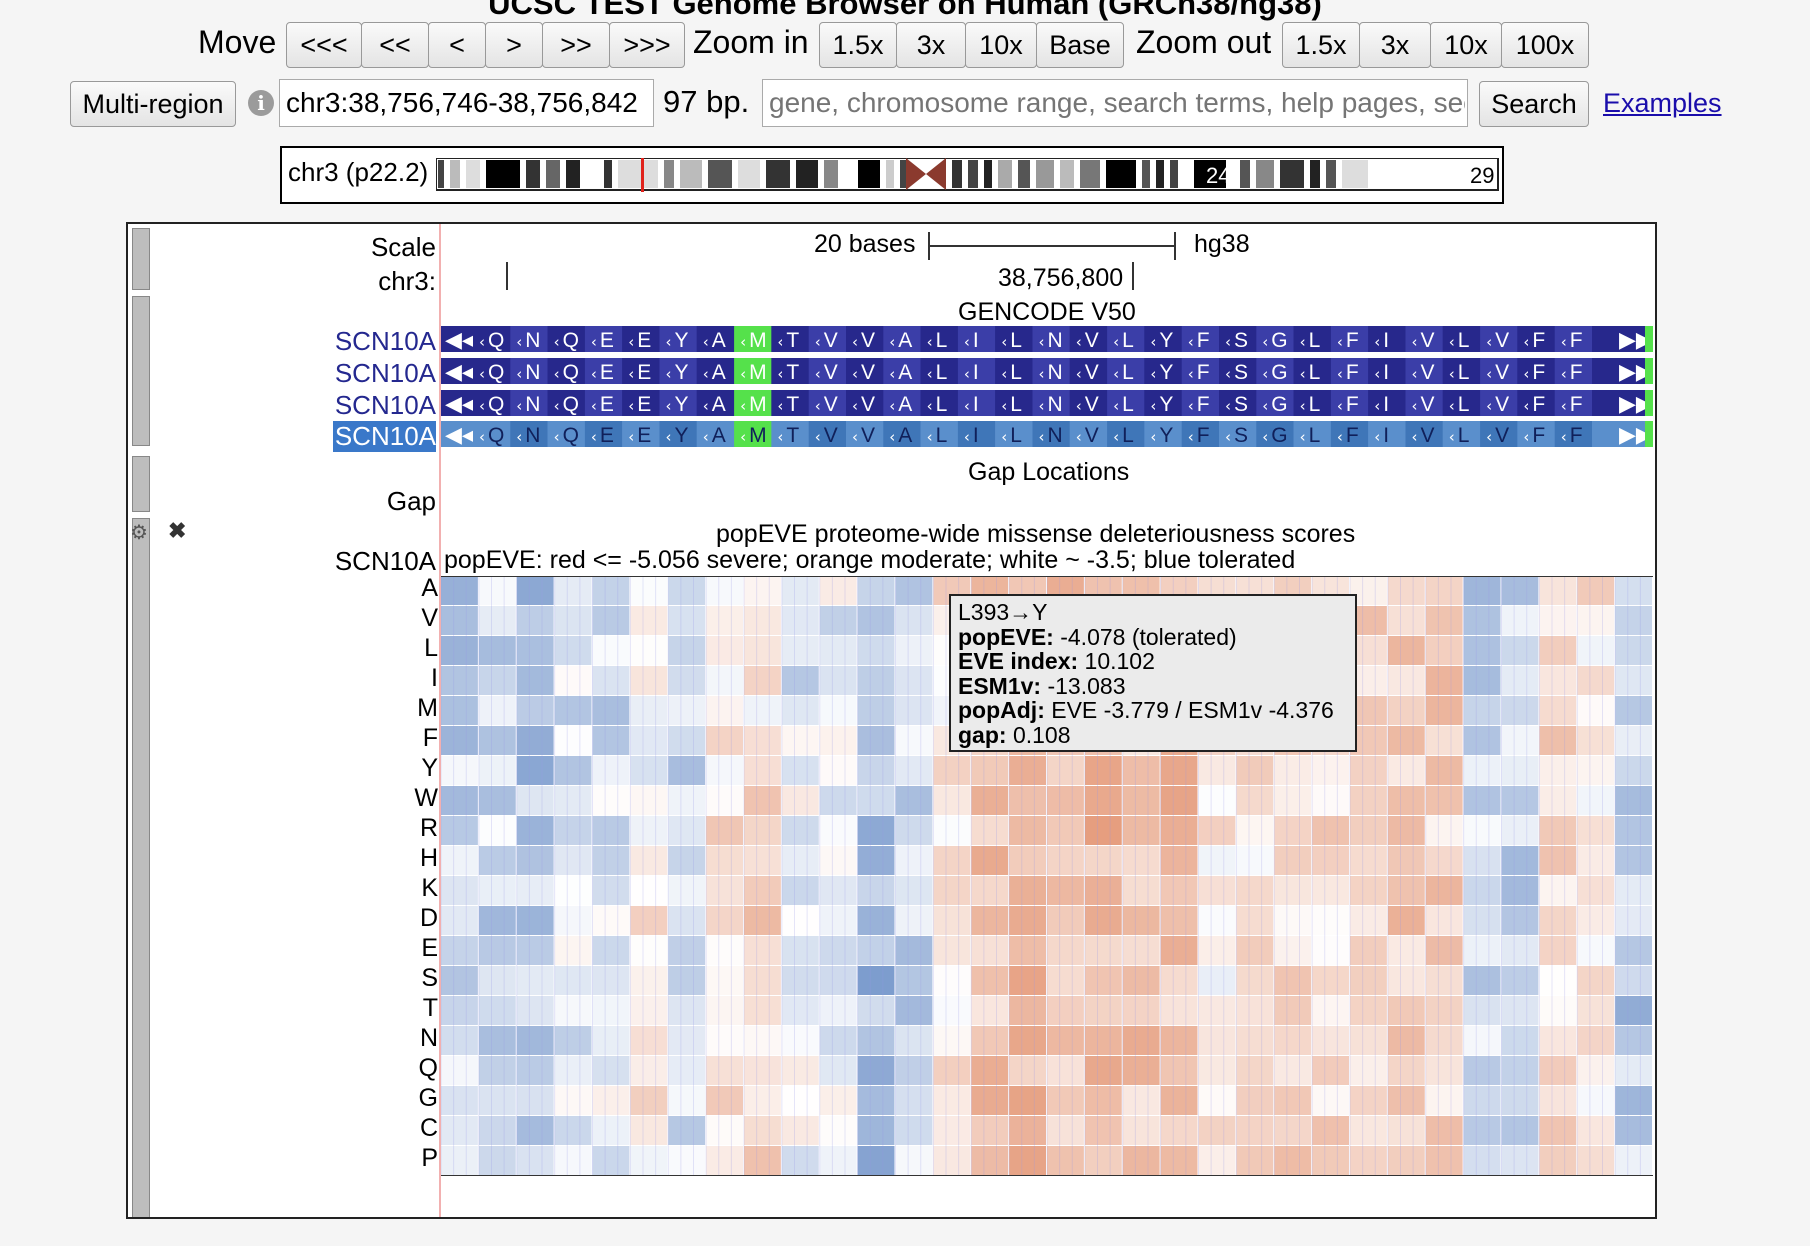  What do you see at coordinates (141, 259) in the screenshot?
I see `scale-track-handle` at bounding box center [141, 259].